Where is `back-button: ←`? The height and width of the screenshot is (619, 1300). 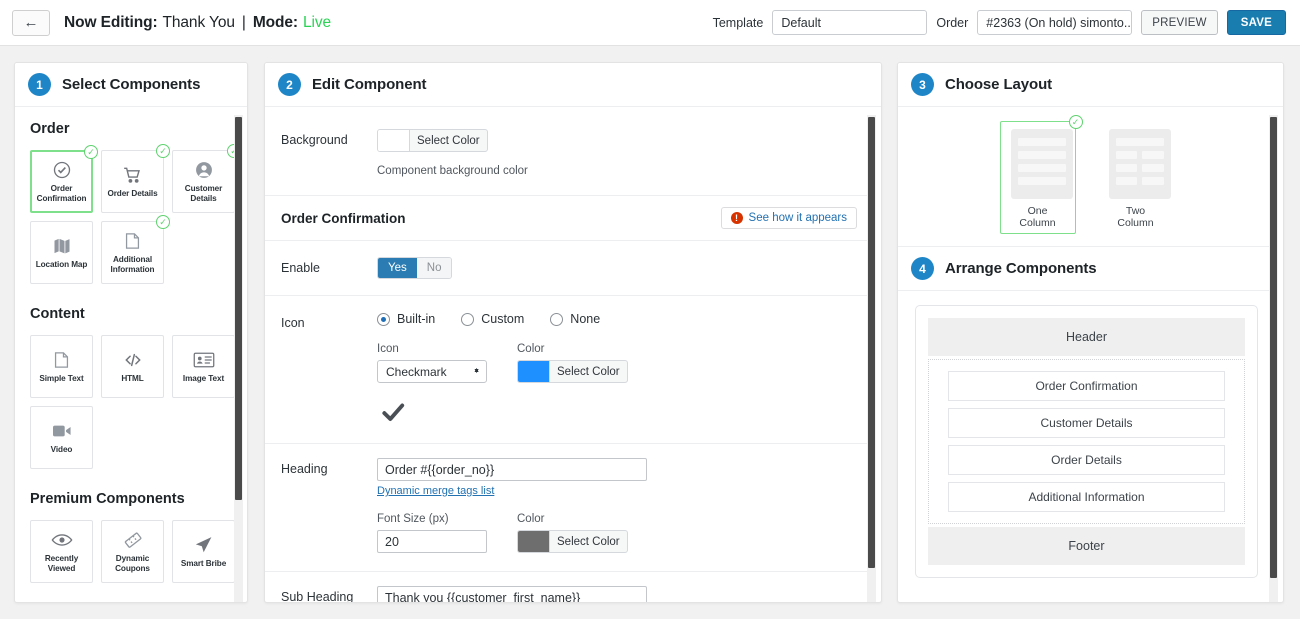 back-button: ← is located at coordinates (31, 22).